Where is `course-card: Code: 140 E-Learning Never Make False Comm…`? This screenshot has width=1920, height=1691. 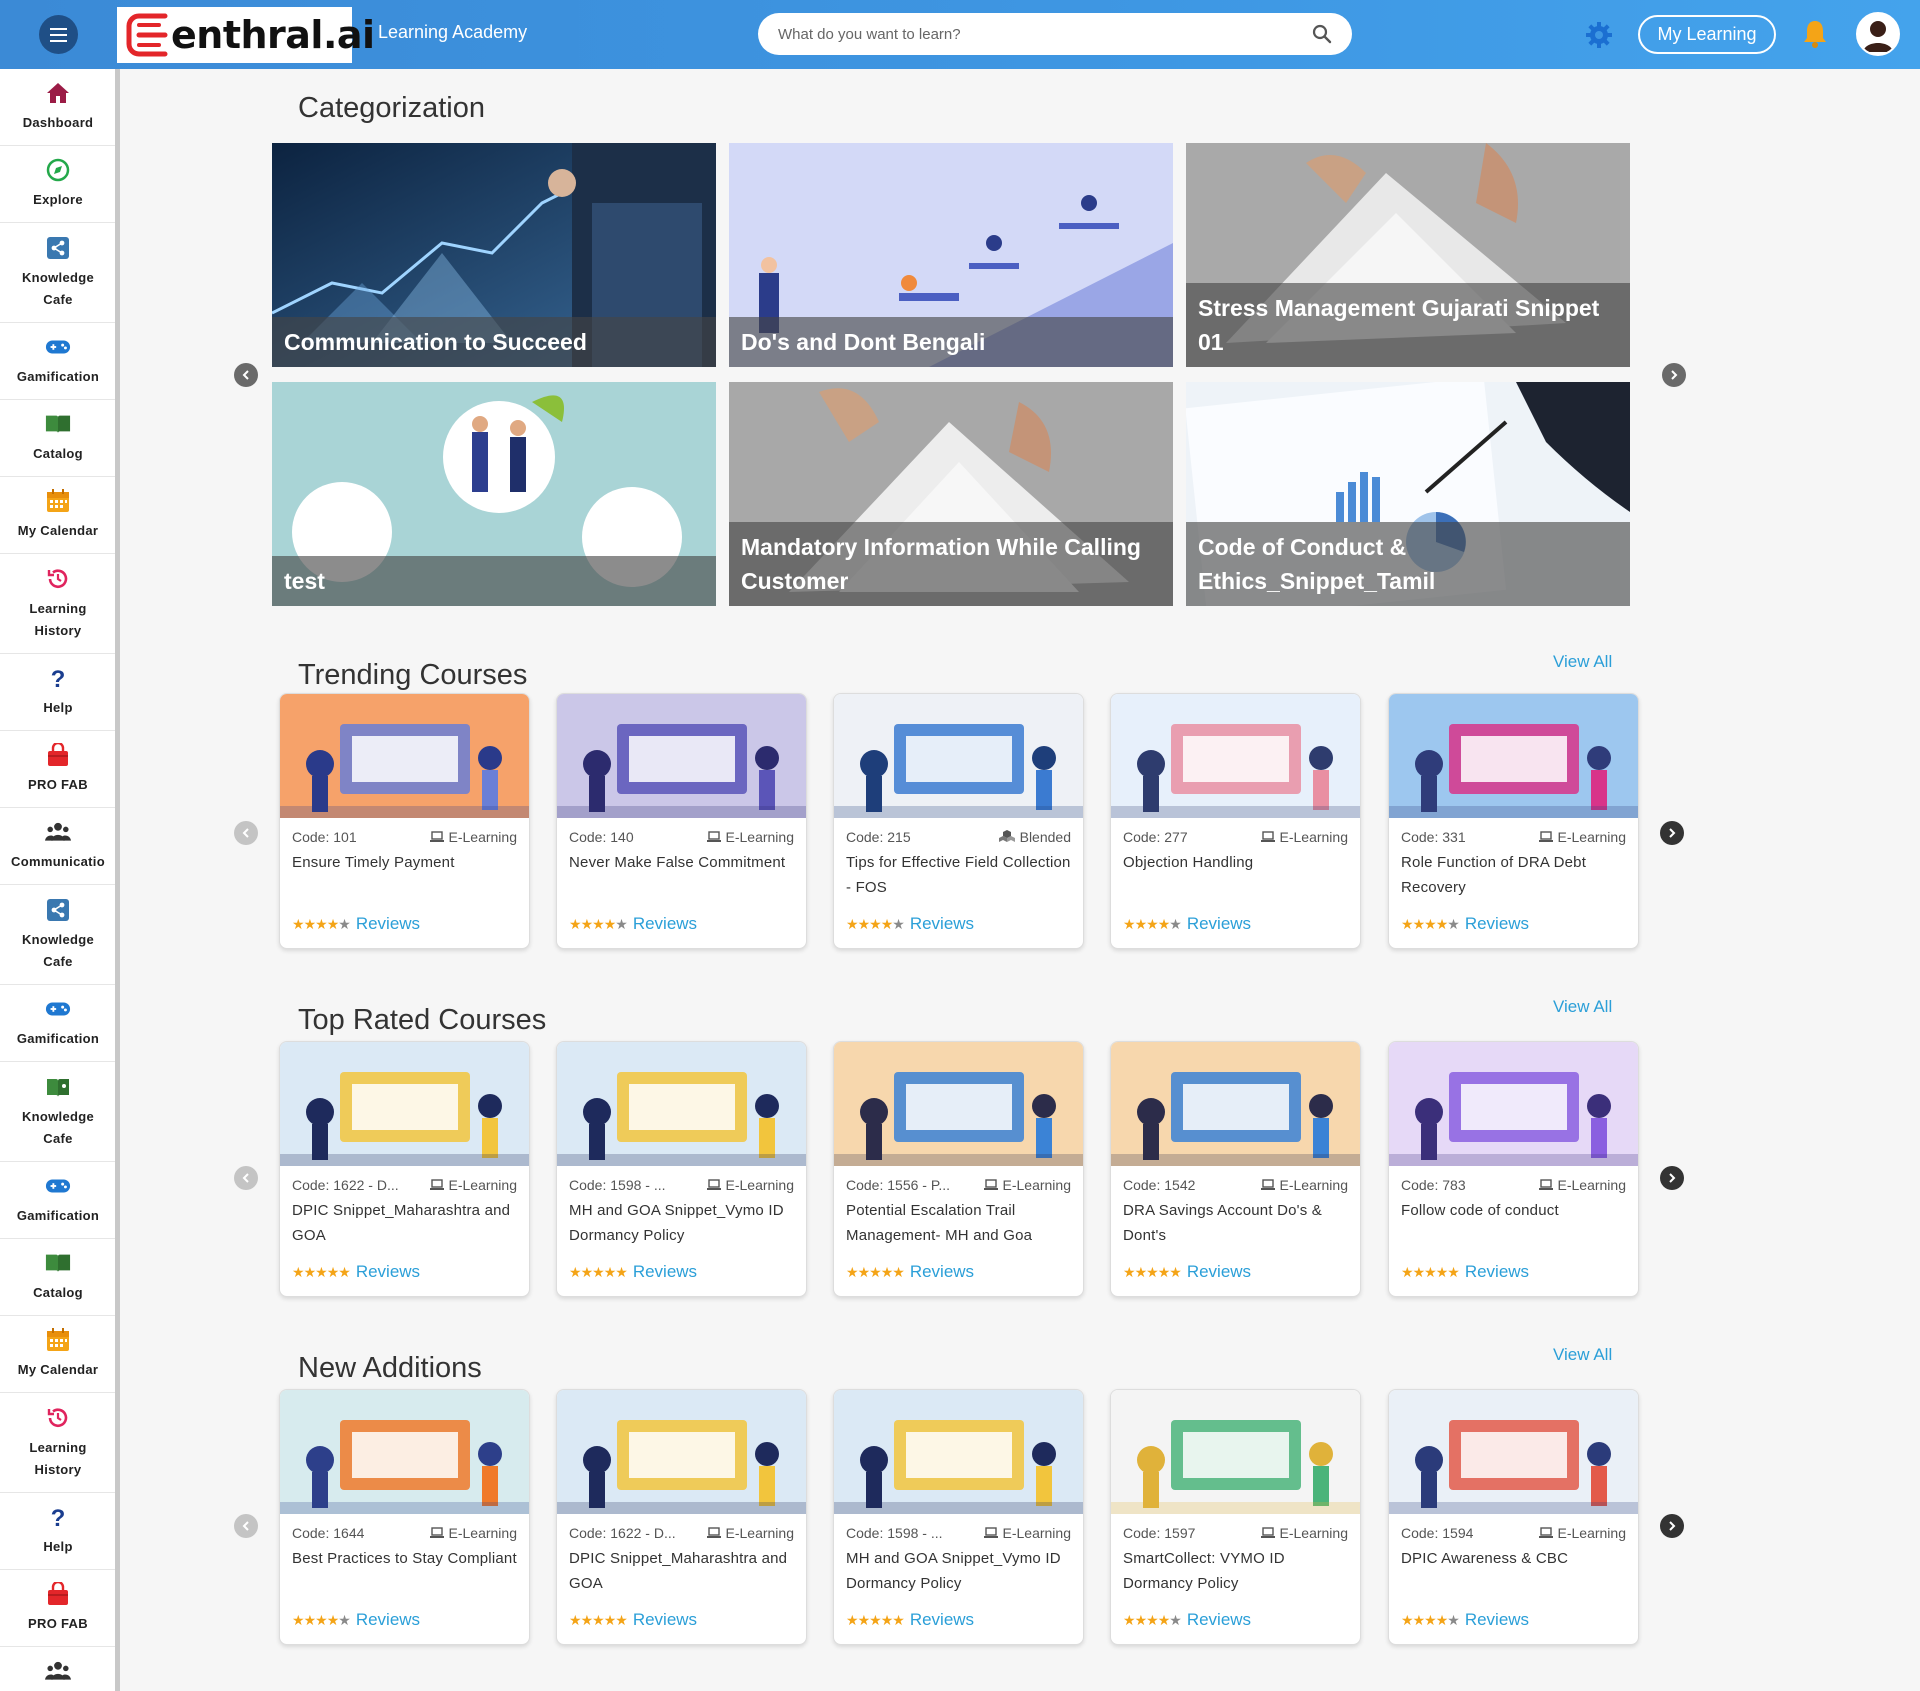 course-card: Code: 140 E-Learning Never Make False Comm… is located at coordinates (681, 821).